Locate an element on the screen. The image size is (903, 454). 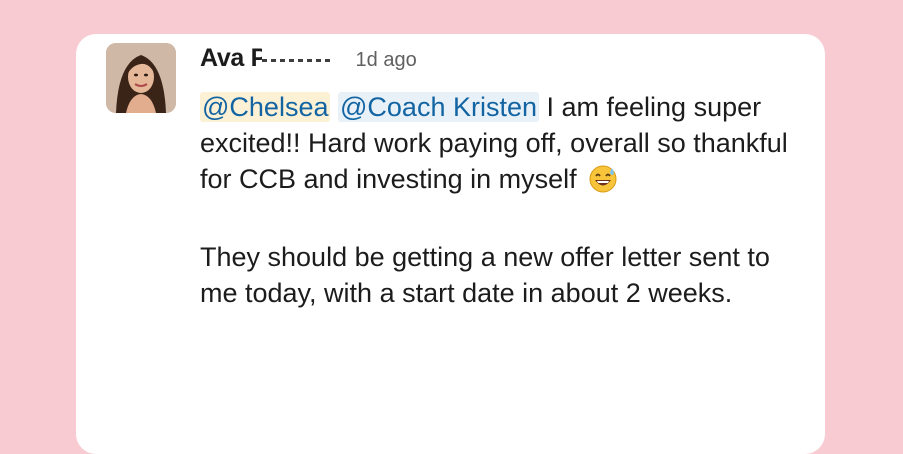
avatar-photo is located at coordinates (141, 78).